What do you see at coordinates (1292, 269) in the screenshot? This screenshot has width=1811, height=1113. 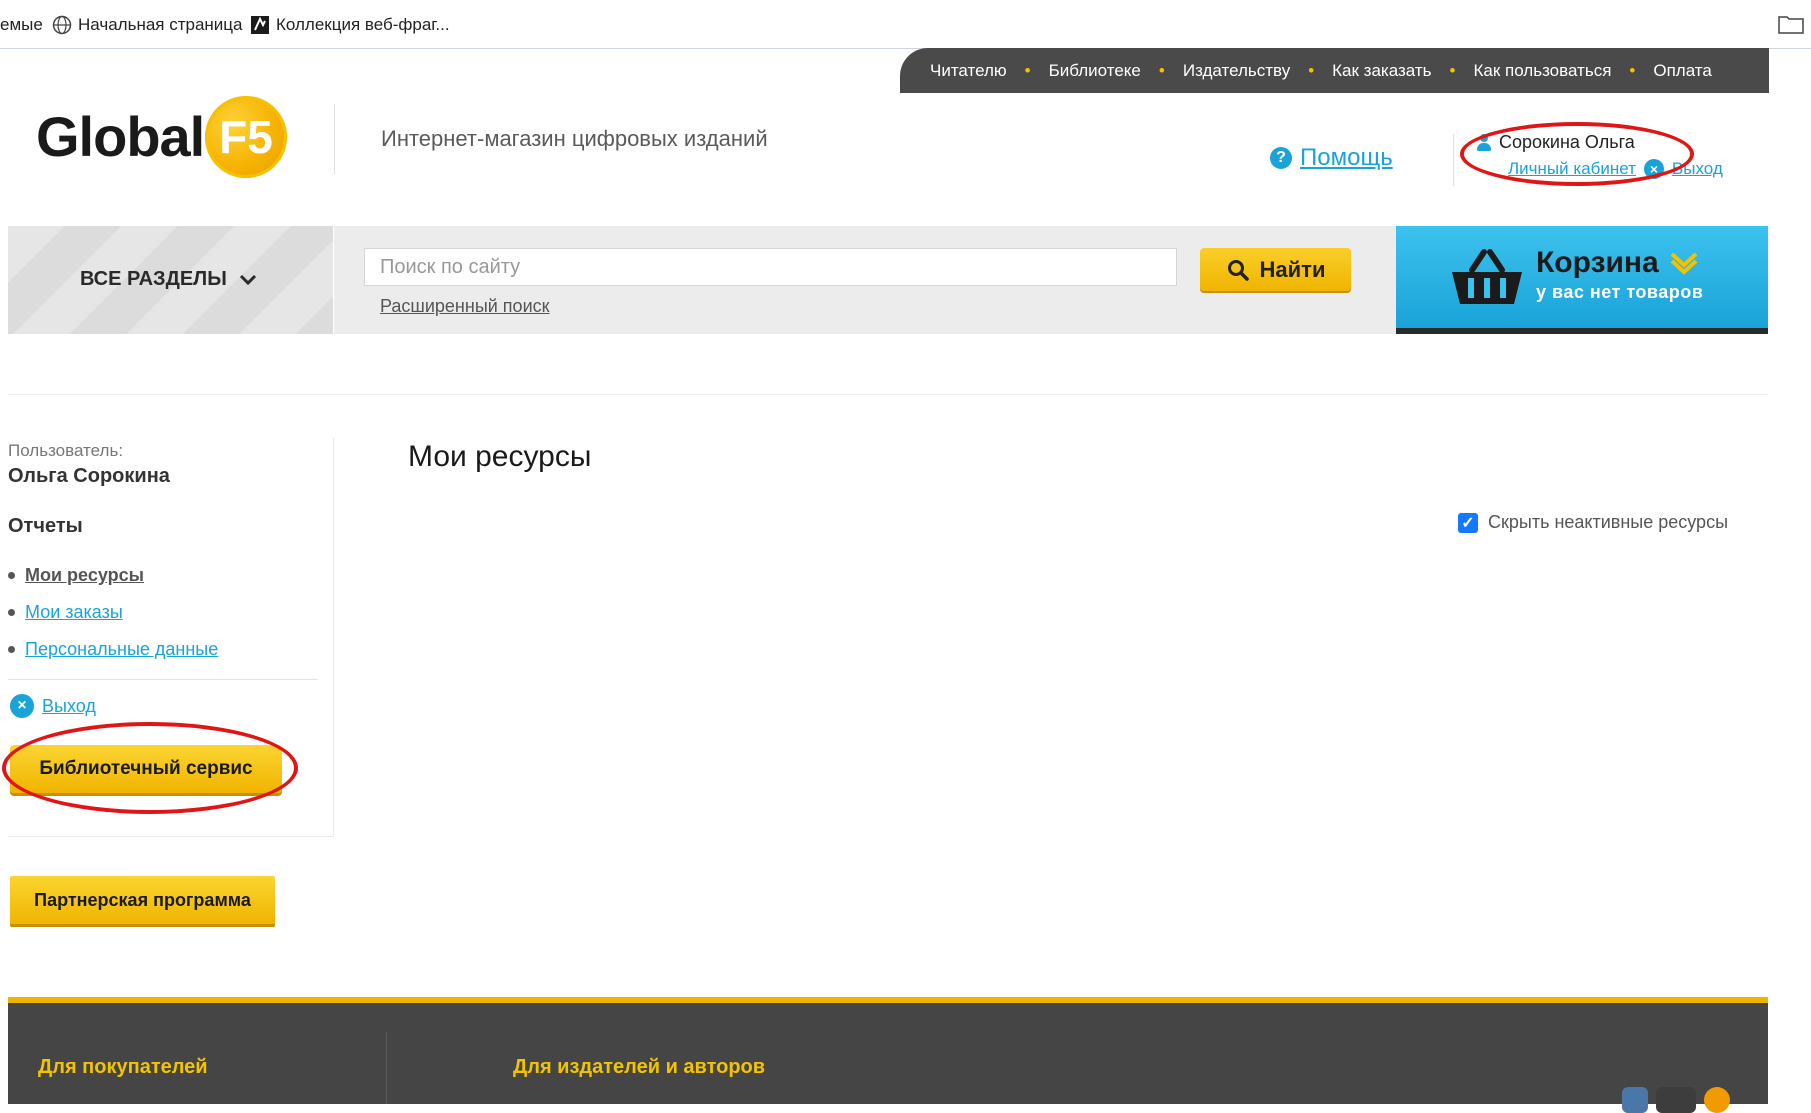 I see `search-button-label: Найти` at bounding box center [1292, 269].